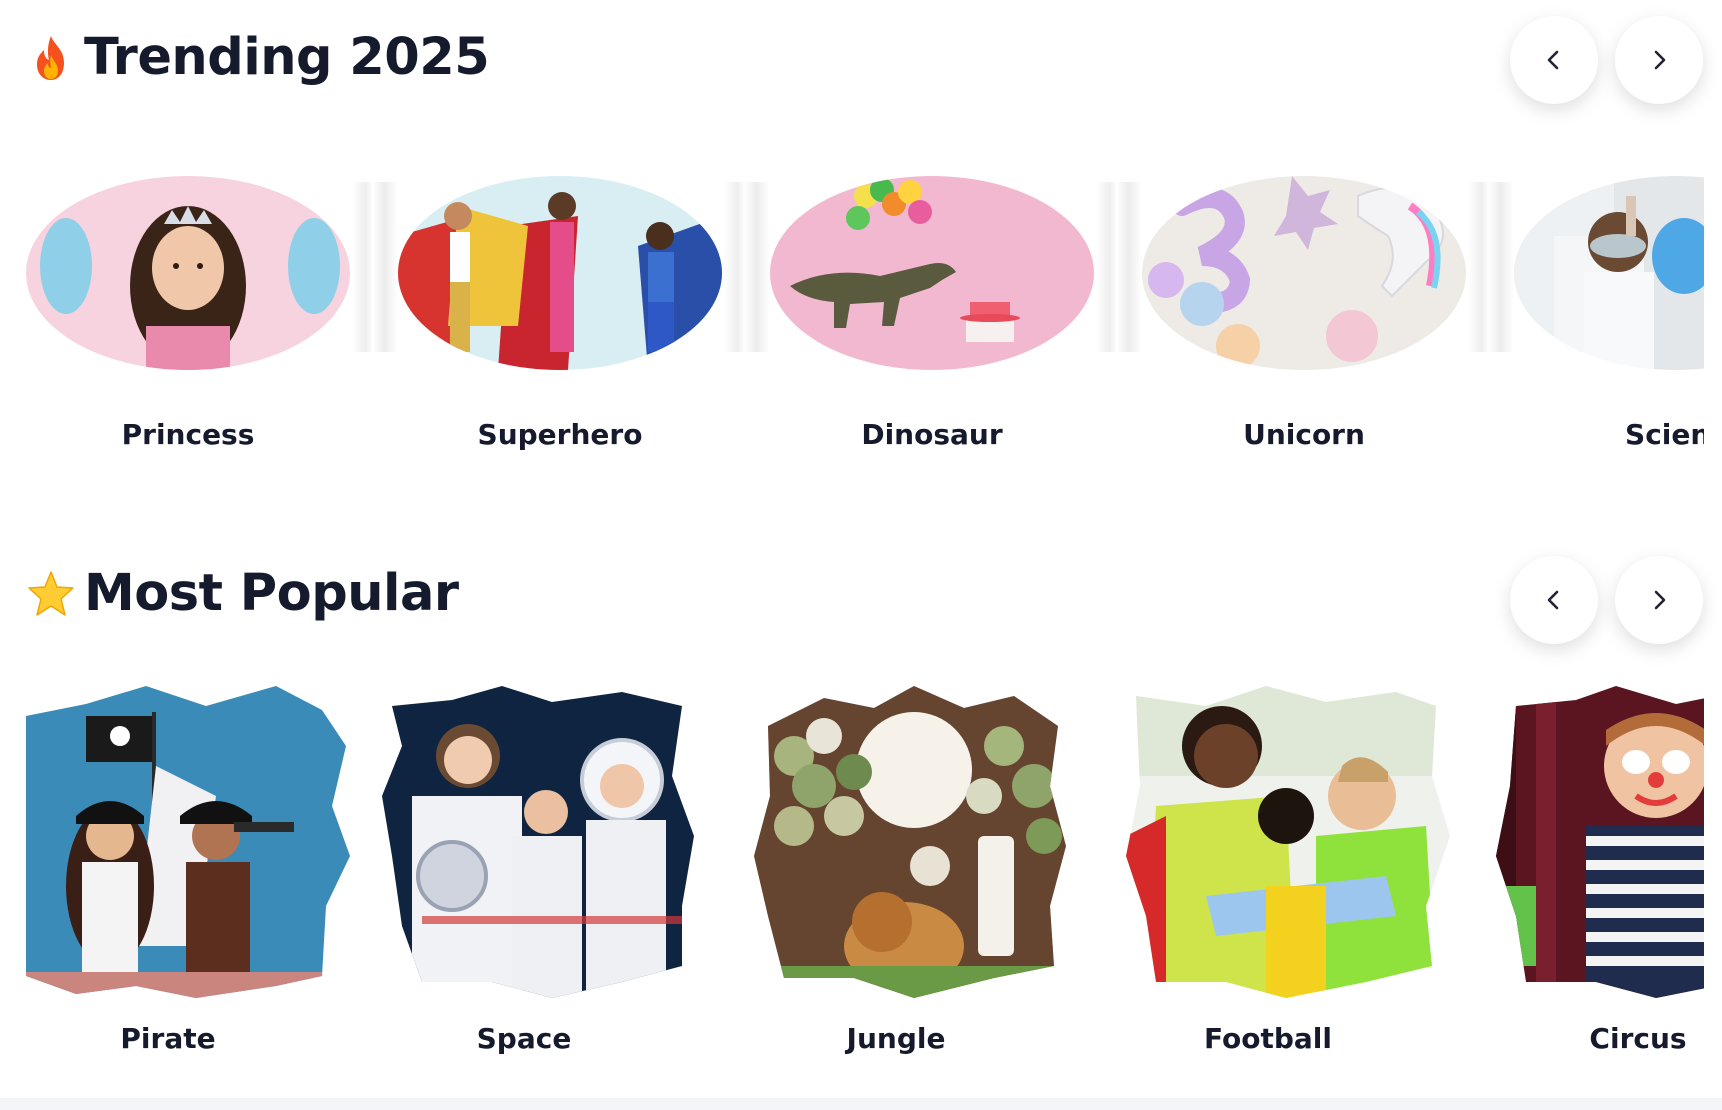  I want to click on theme-label: Superhero, so click(560, 434).